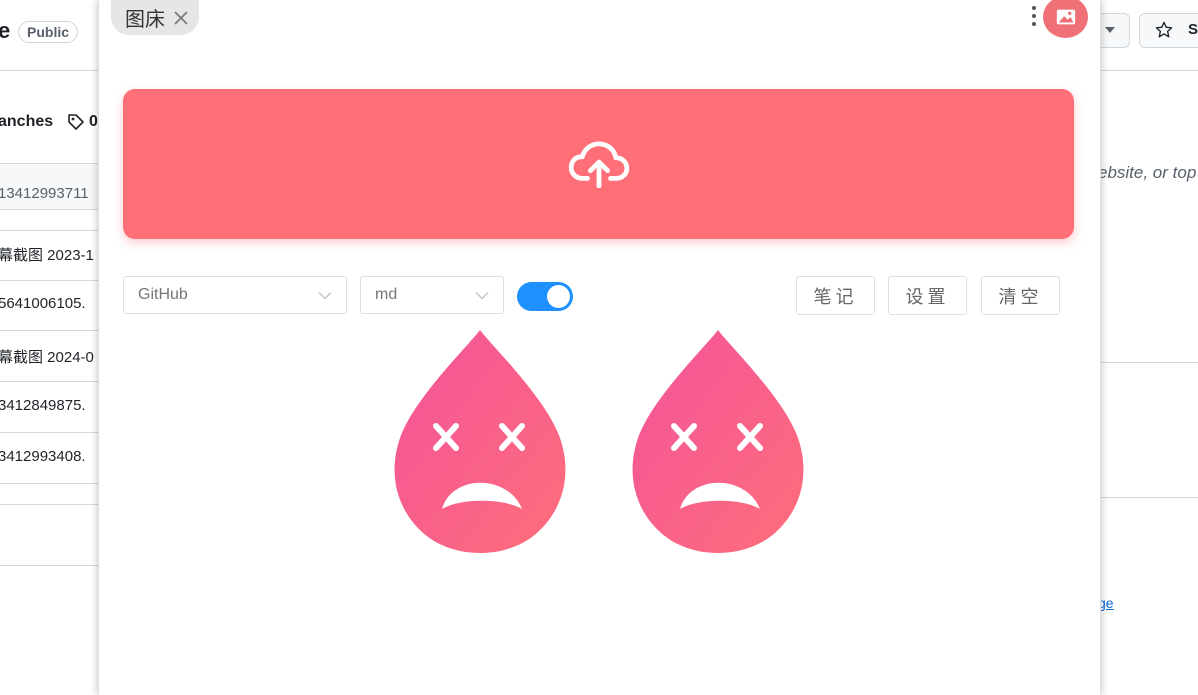  Describe the element at coordinates (1193, 29) in the screenshot. I see `star-label: St` at that location.